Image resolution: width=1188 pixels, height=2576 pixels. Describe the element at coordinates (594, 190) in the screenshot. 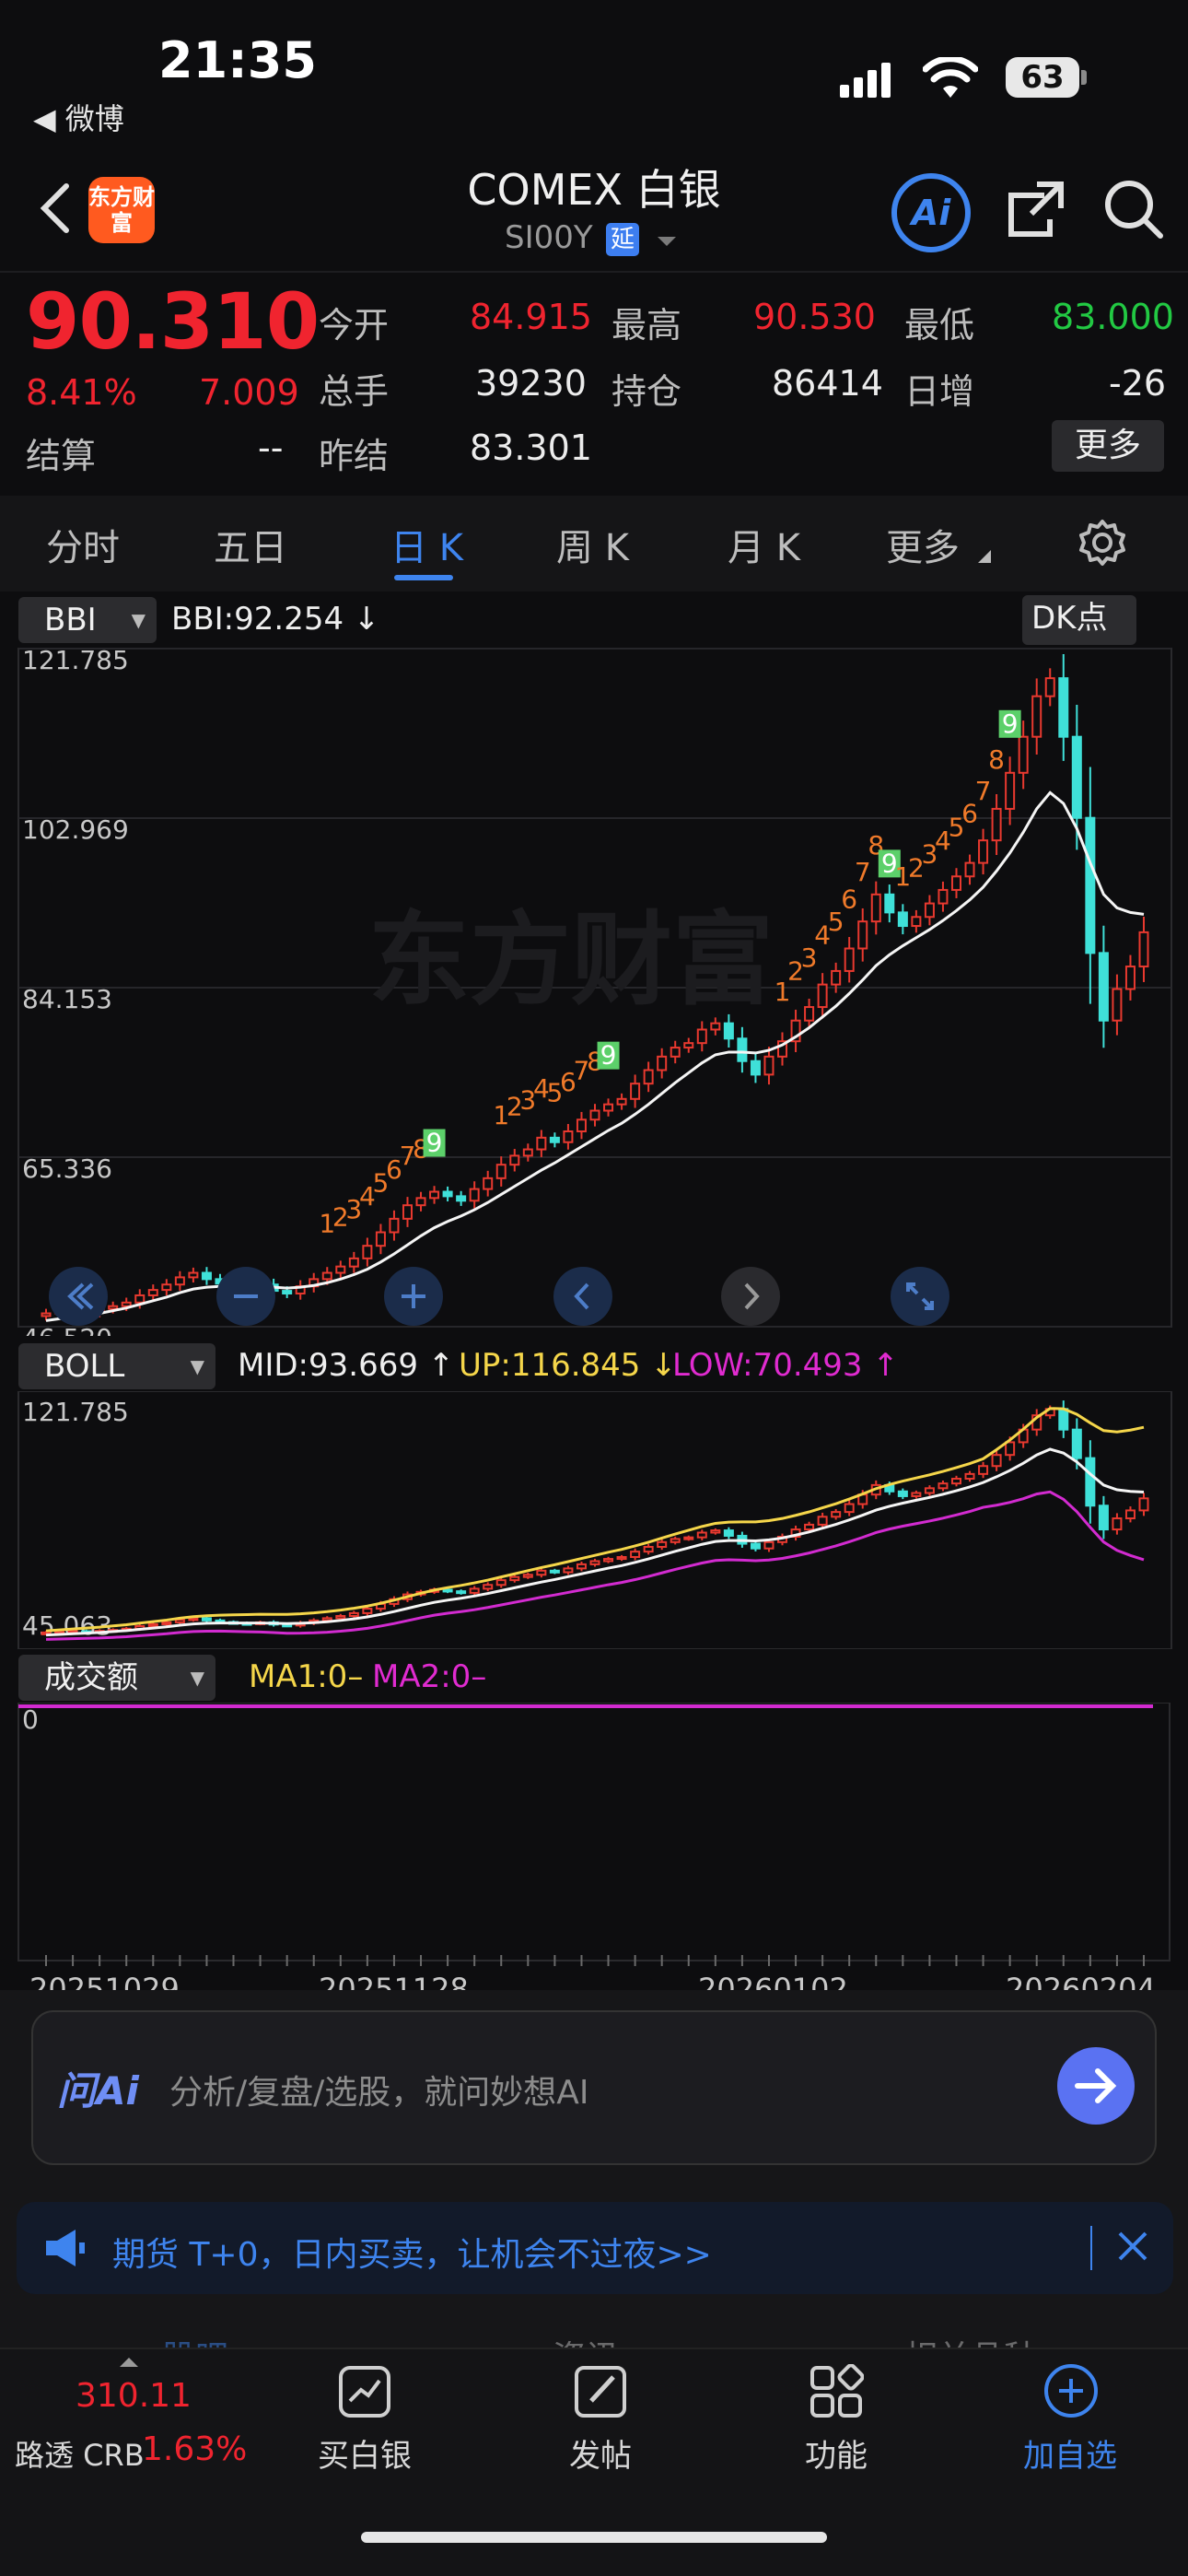

I see `page-title: COMEX 白银` at that location.